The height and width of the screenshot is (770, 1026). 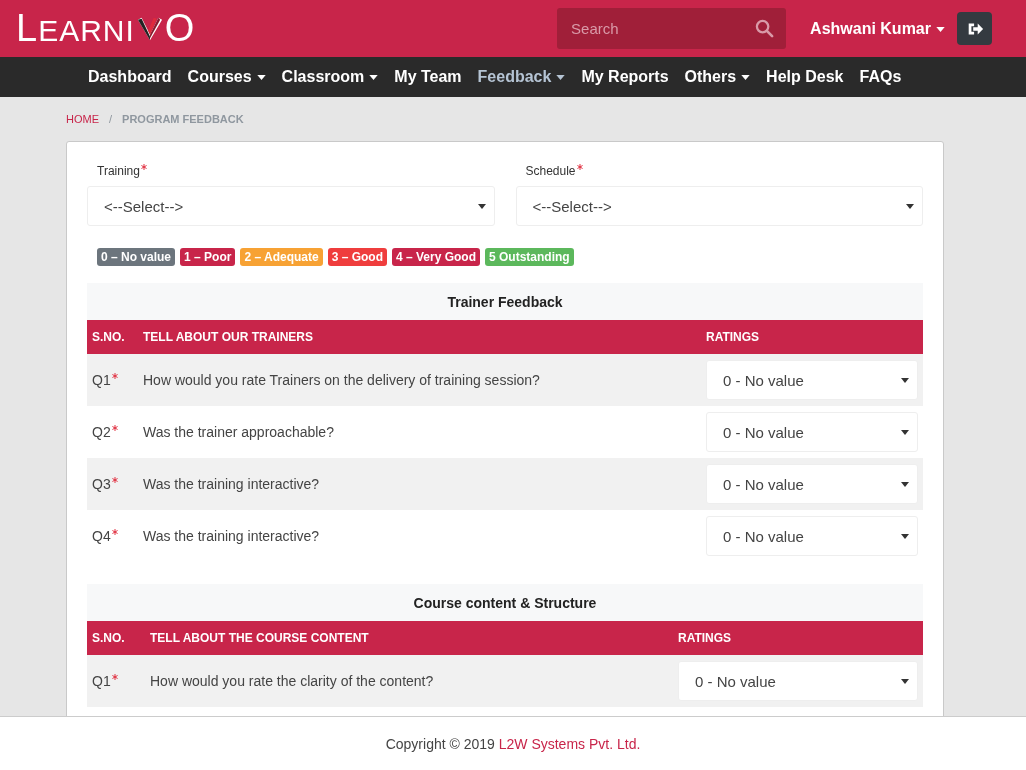 What do you see at coordinates (880, 77) in the screenshot?
I see `nav-item: FAQs` at bounding box center [880, 77].